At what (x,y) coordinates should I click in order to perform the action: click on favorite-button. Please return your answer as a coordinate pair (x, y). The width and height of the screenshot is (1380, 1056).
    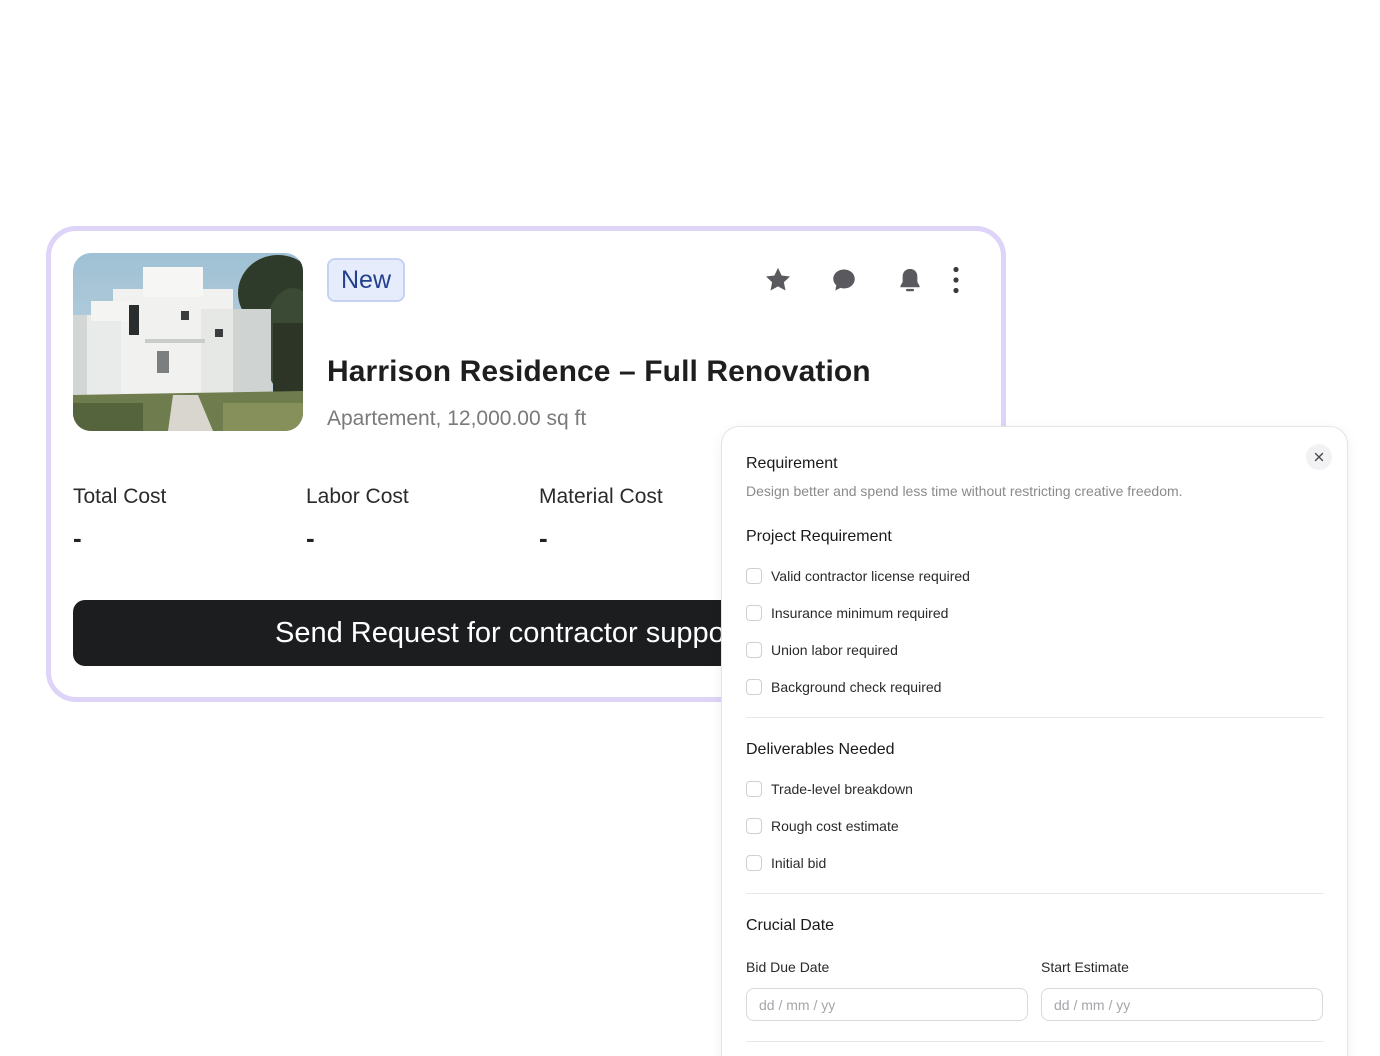
    Looking at the image, I should click on (778, 280).